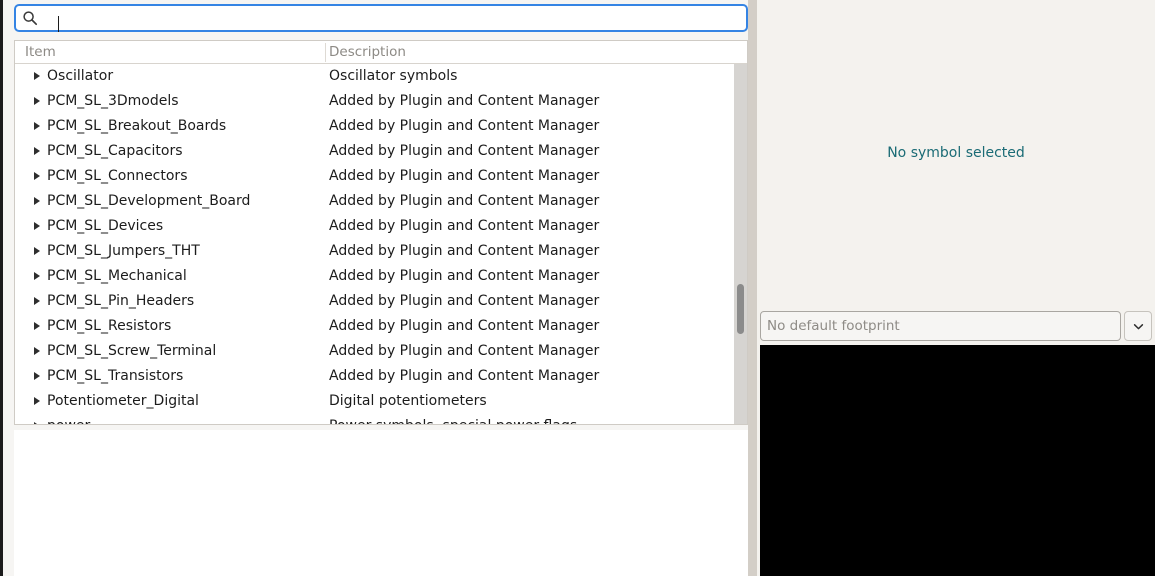 This screenshot has width=1155, height=576. What do you see at coordinates (113, 101) in the screenshot?
I see `tree-item-name: PCM_SL_3Dmodels` at bounding box center [113, 101].